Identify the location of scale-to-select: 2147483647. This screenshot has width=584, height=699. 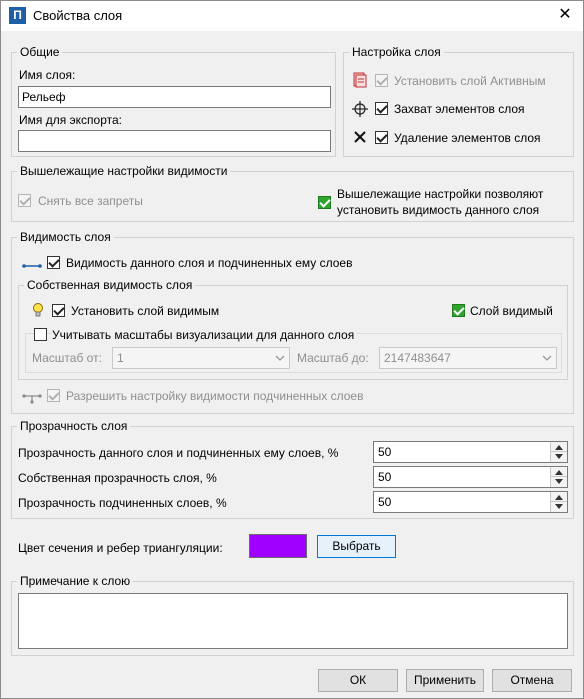
(468, 358).